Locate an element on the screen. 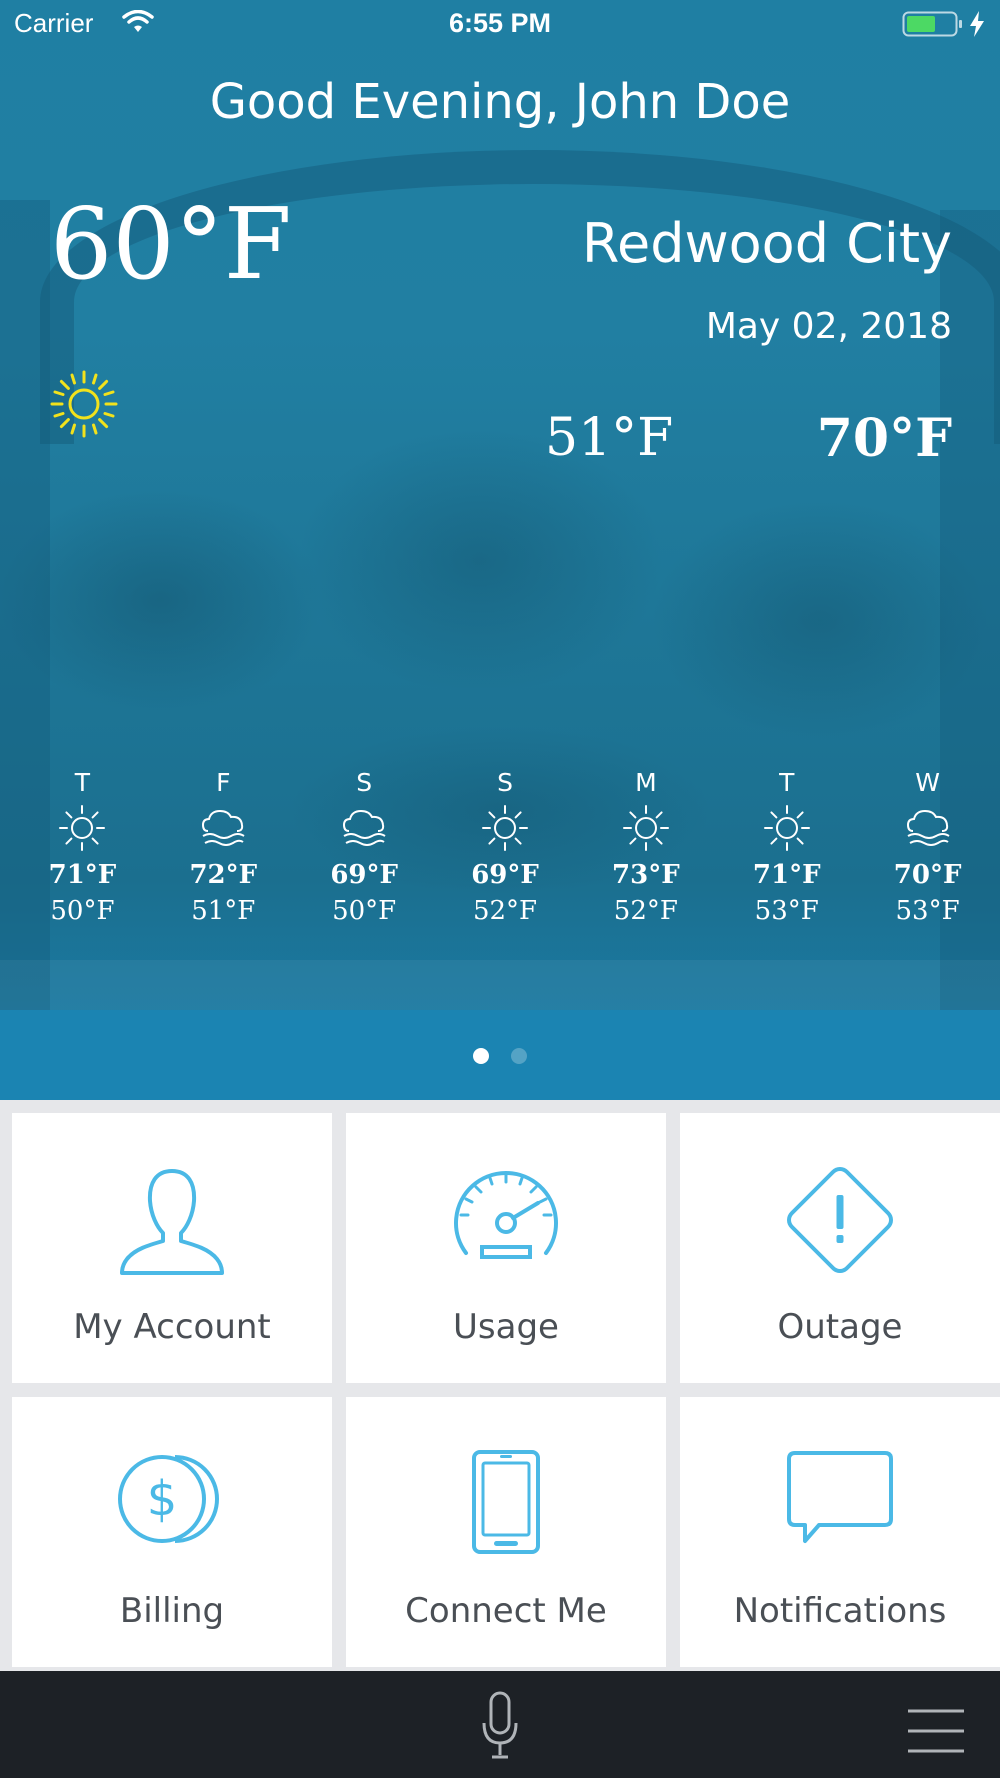 The image size is (1000, 1778). connect-me-tile: Connect Me is located at coordinates (506, 1532).